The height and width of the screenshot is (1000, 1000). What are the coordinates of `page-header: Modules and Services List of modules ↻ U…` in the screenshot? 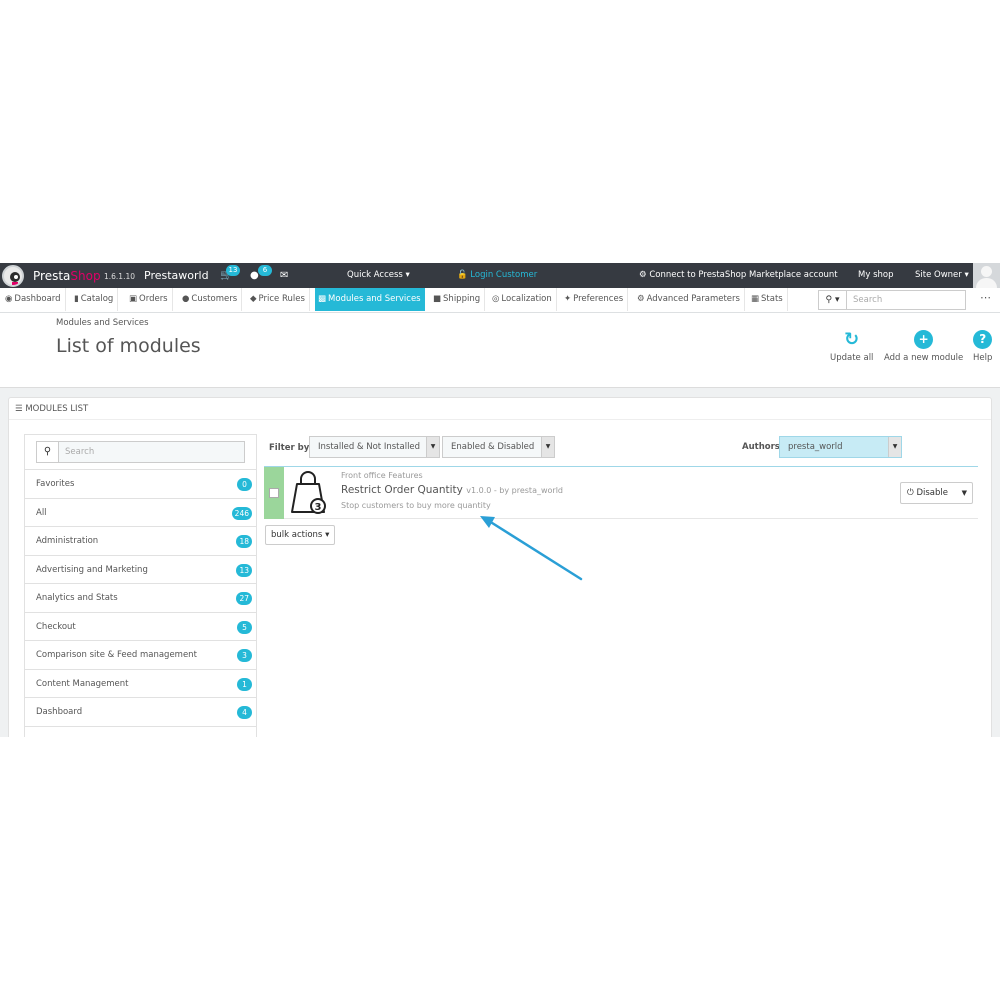 It's located at (500, 350).